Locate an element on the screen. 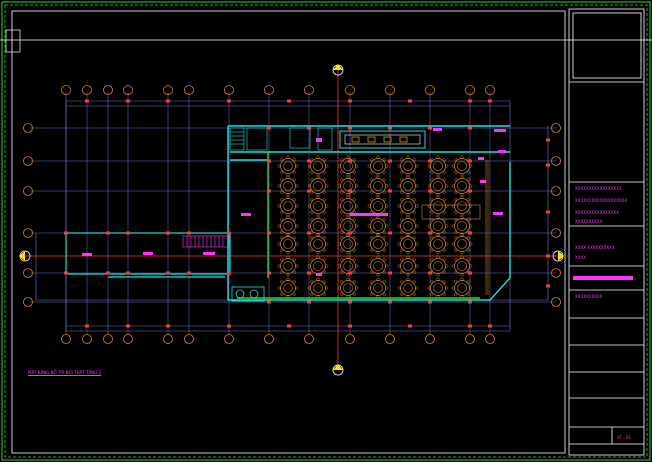 Image resolution: width=652 pixels, height=462 pixels. left-wing-tags is located at coordinates (148, 254).